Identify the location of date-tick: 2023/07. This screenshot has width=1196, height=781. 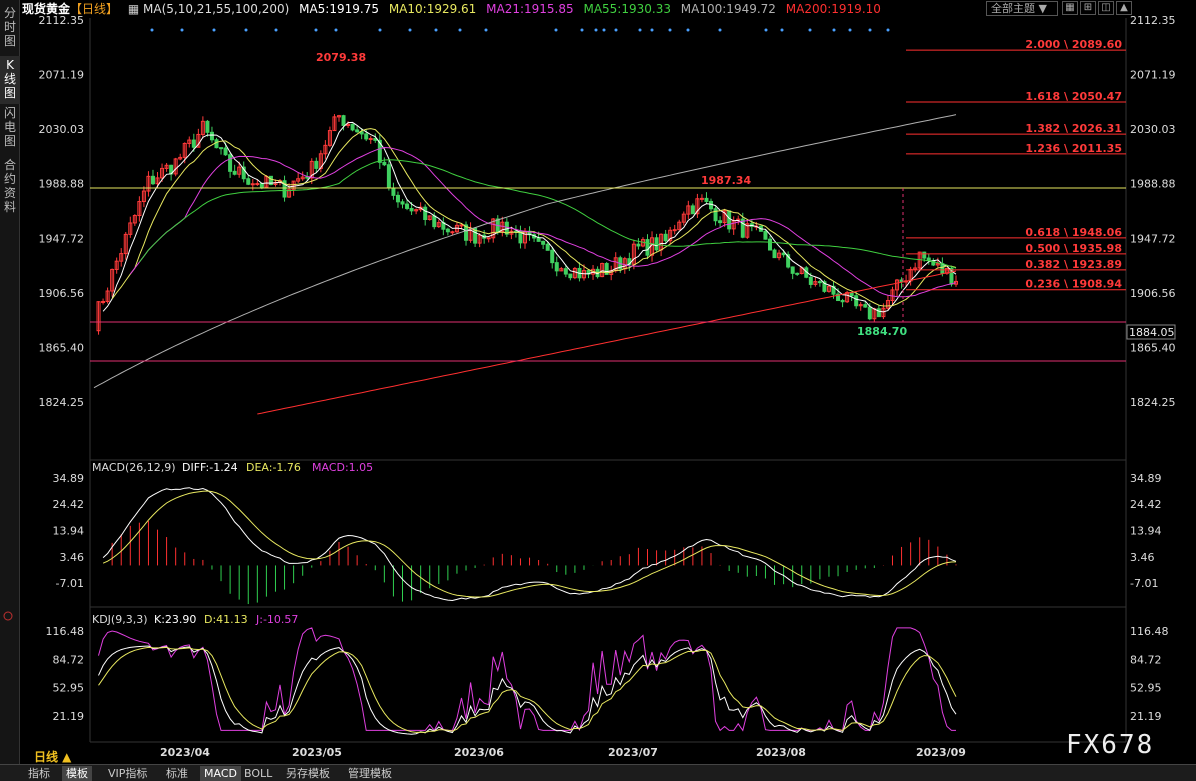
(633, 752).